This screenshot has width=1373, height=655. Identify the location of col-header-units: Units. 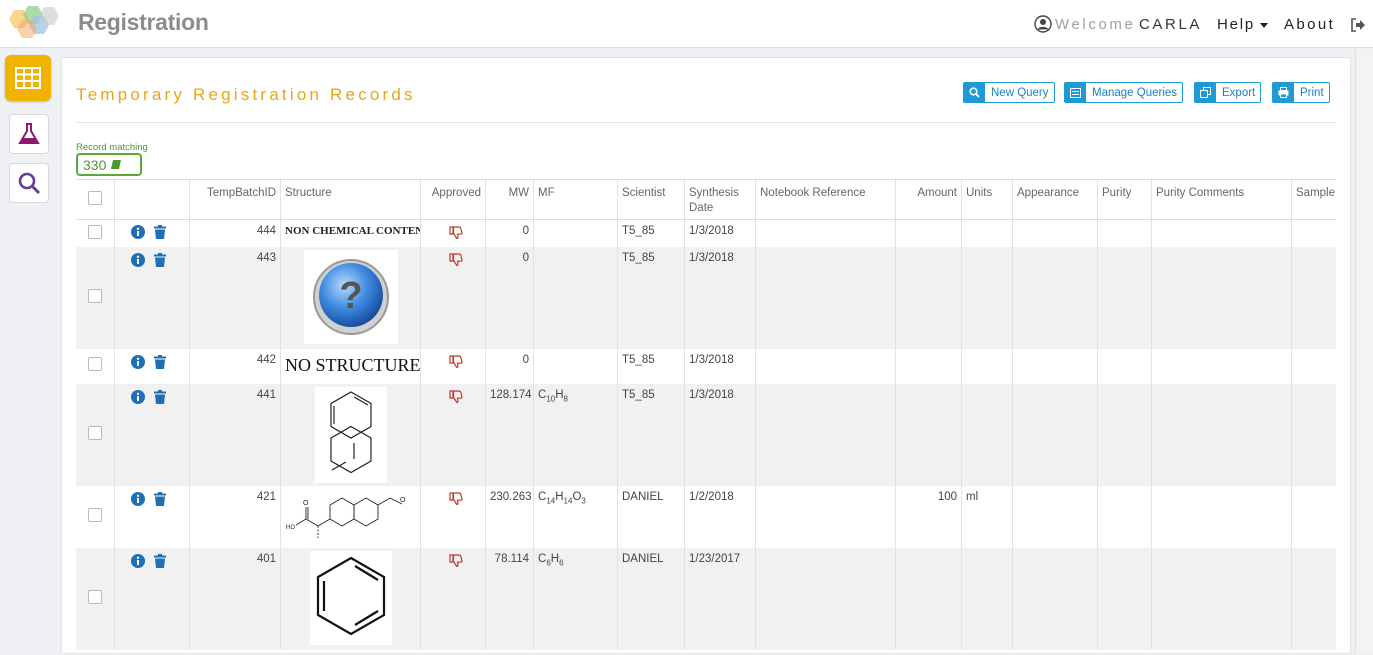
(987, 199).